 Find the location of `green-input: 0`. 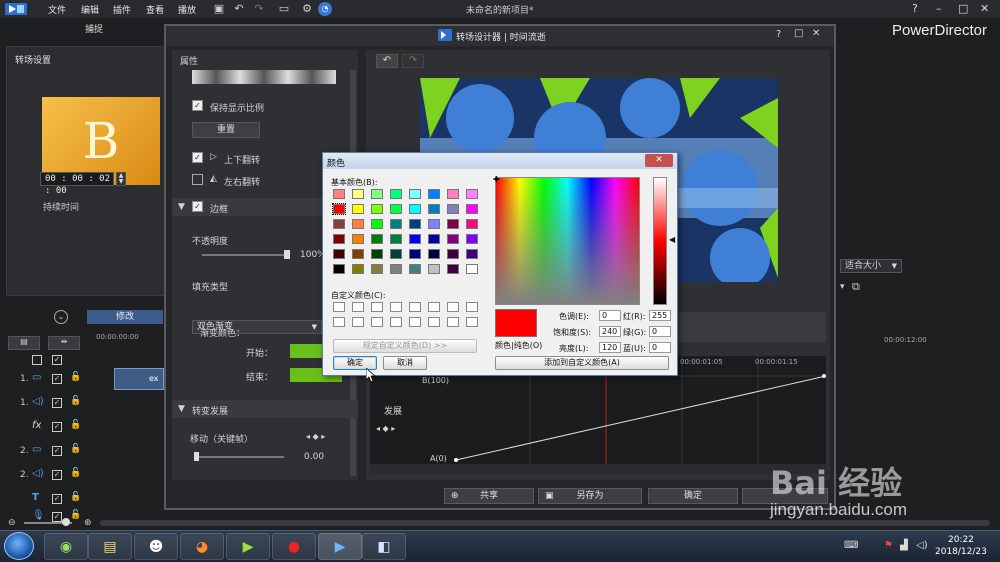

green-input: 0 is located at coordinates (660, 331).